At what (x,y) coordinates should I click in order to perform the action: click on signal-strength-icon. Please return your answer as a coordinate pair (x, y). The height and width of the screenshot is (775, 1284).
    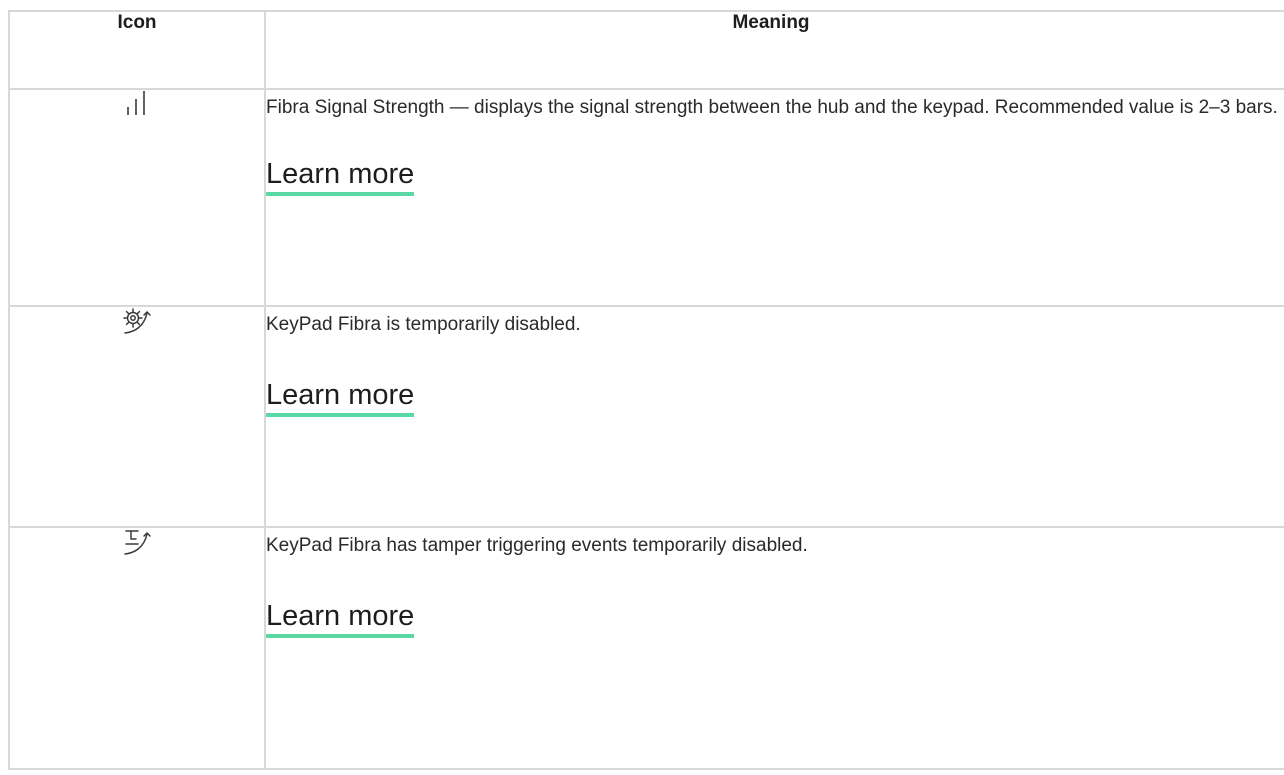
    Looking at the image, I should click on (136, 103).